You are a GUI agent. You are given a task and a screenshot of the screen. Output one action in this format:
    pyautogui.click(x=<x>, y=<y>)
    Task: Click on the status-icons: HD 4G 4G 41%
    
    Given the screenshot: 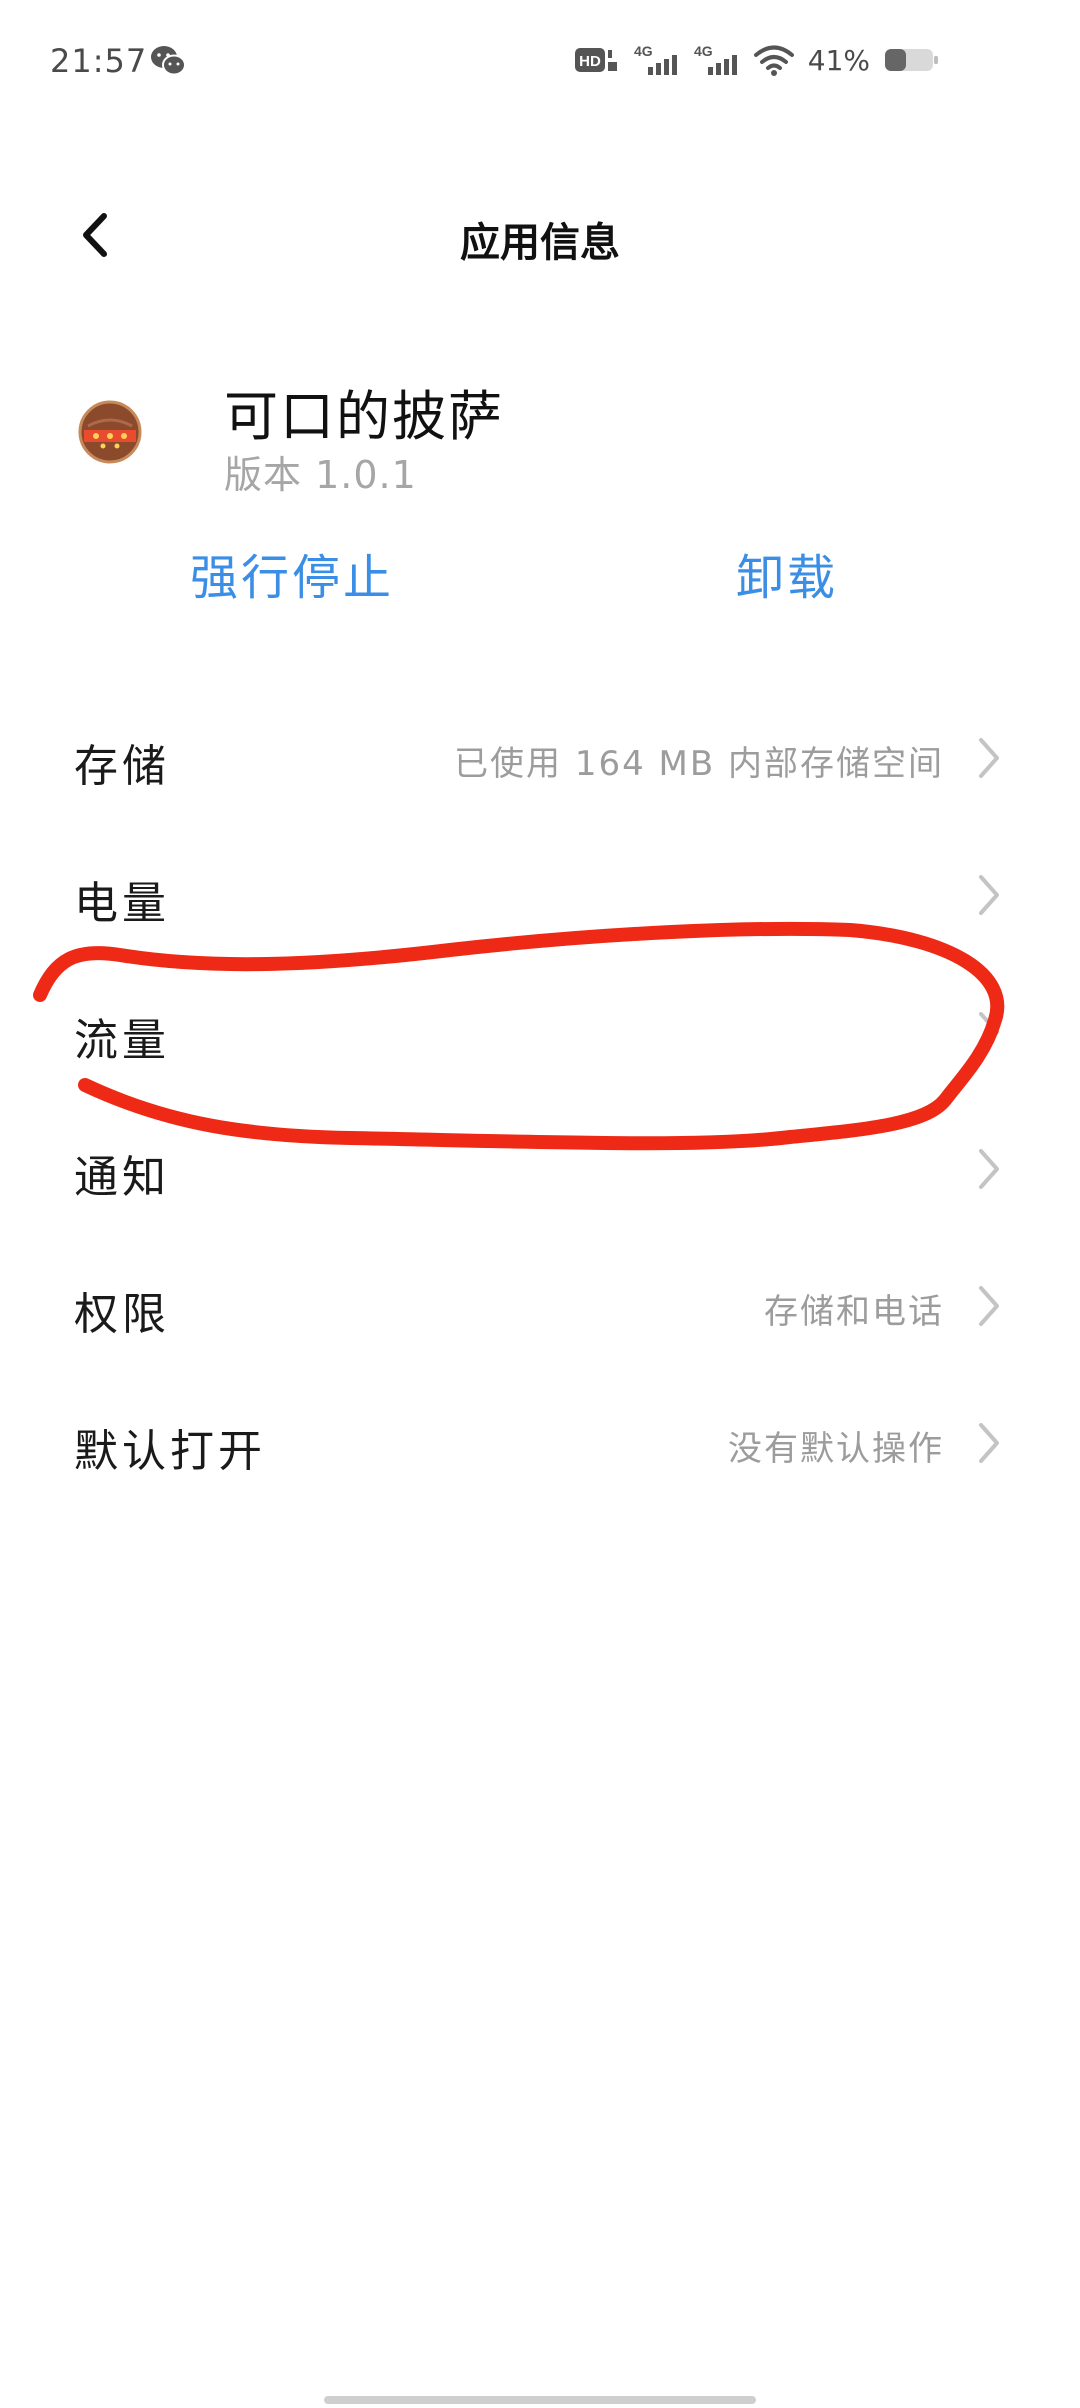 What is the action you would take?
    pyautogui.click(x=757, y=60)
    